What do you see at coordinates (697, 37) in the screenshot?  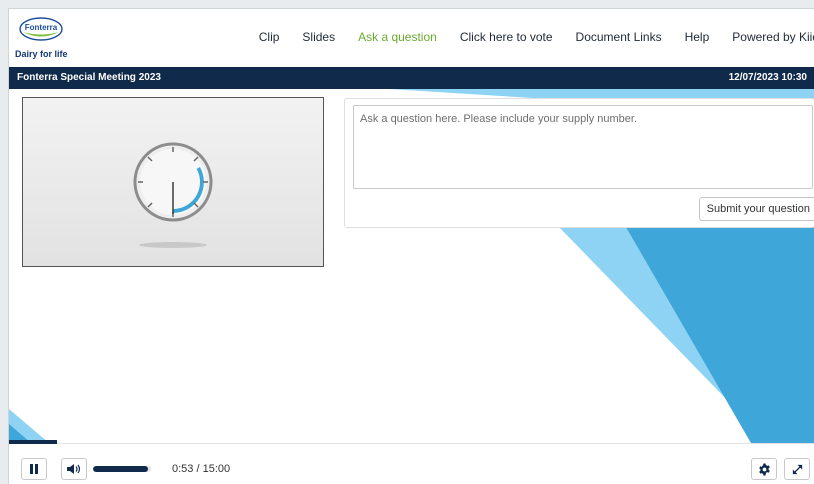 I see `nav-help: Help` at bounding box center [697, 37].